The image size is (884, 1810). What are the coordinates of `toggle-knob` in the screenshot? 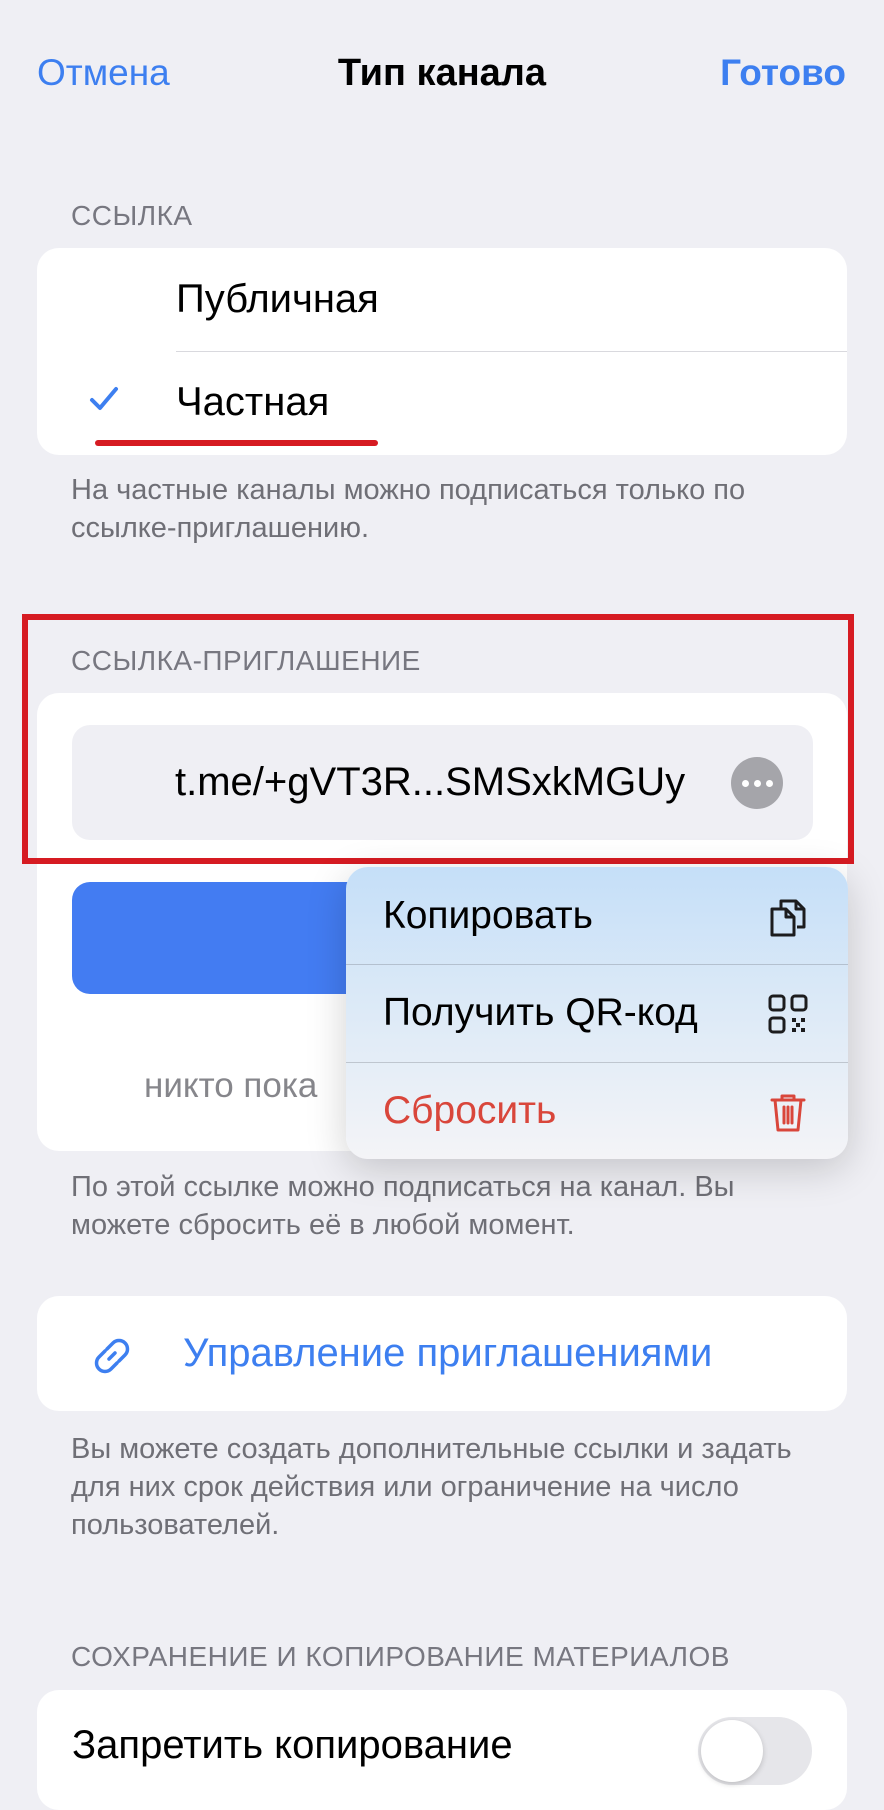 It's located at (732, 1751).